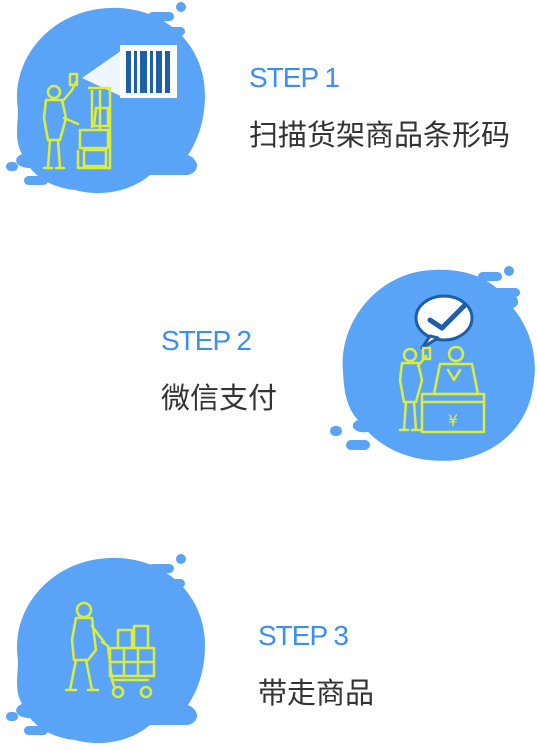  What do you see at coordinates (105, 98) in the screenshot?
I see `scan-barcode-icon` at bounding box center [105, 98].